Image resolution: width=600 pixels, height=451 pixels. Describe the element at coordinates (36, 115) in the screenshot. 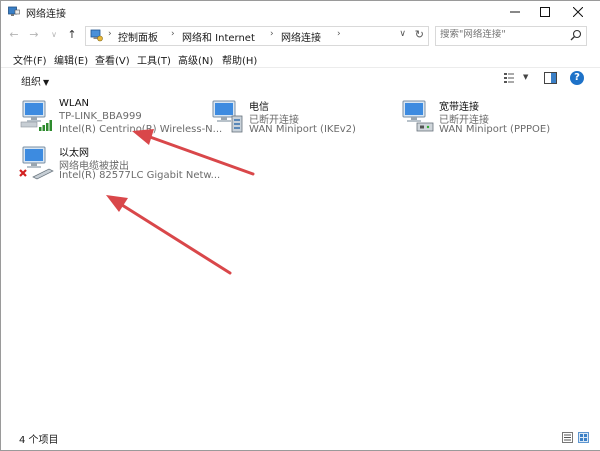

I see `wifi-adapter-icon` at that location.